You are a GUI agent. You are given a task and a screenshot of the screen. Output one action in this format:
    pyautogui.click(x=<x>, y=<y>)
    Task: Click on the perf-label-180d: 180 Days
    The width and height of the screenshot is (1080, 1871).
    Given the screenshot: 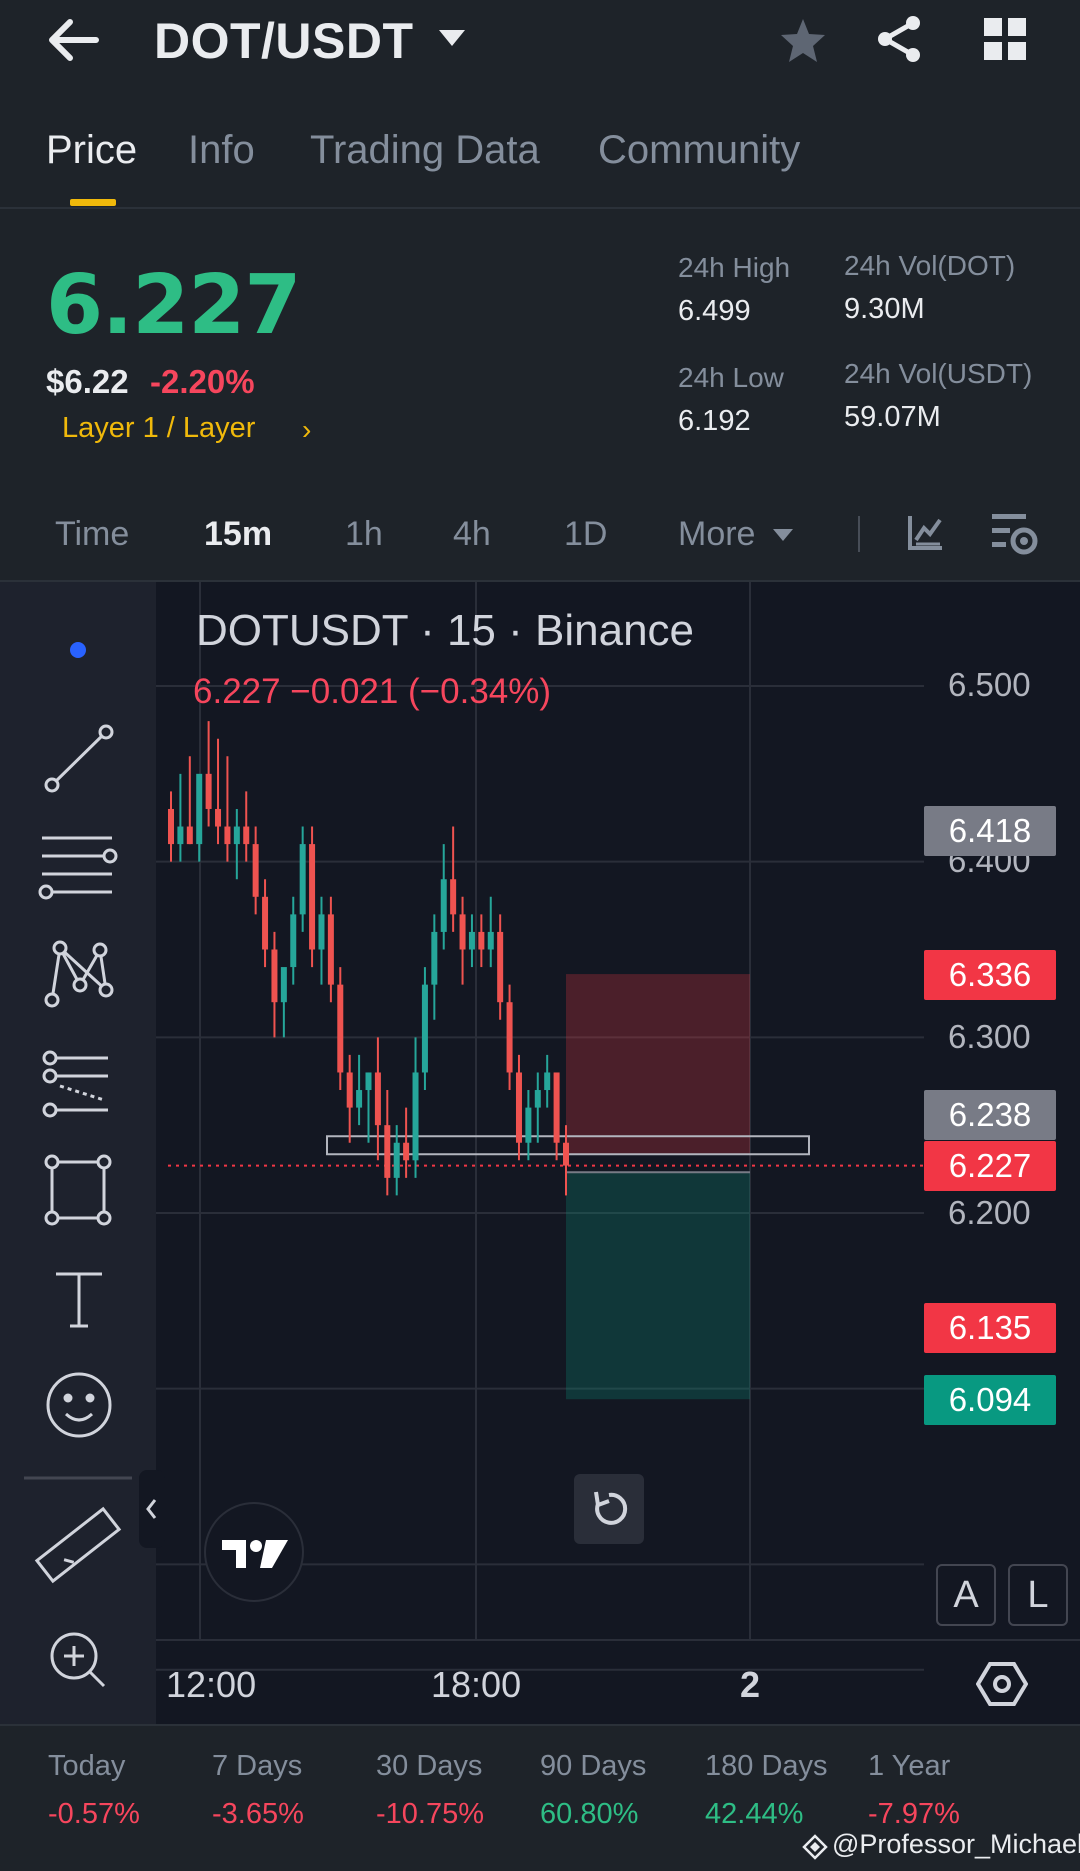 What is the action you would take?
    pyautogui.click(x=766, y=1766)
    